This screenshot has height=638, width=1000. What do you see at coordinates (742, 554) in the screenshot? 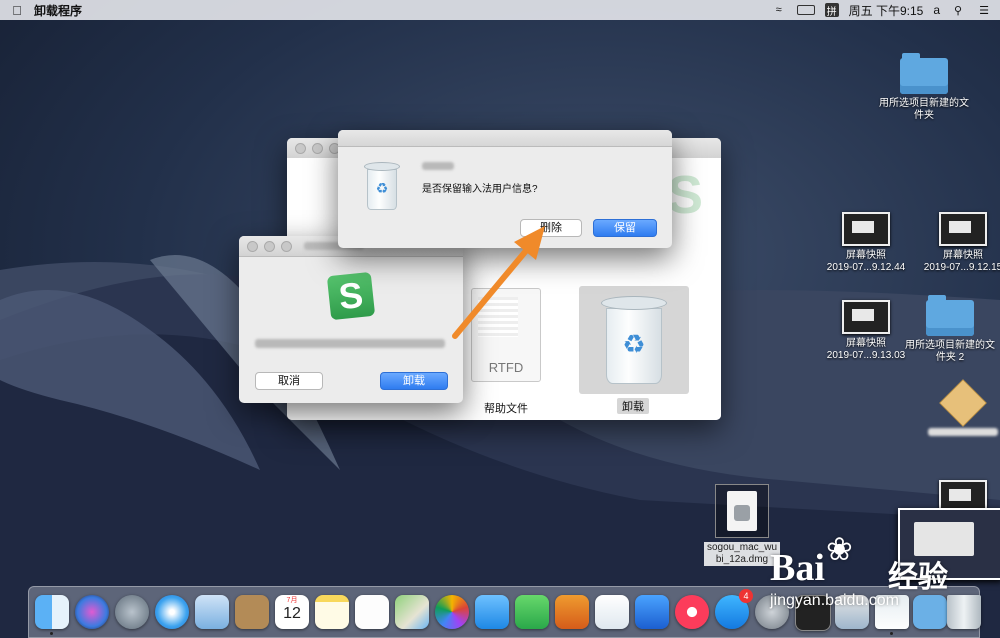
I see `dmg-file-label: sogou_mac_wubi_12a.dmg` at bounding box center [742, 554].